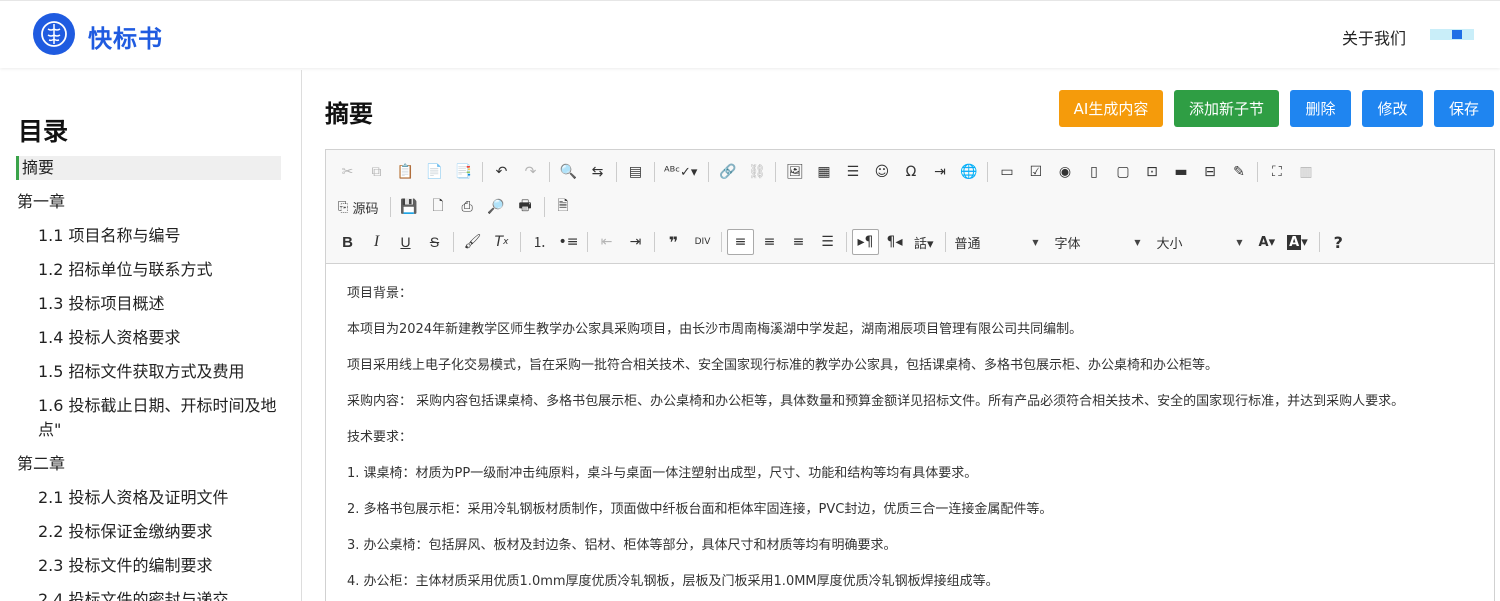  What do you see at coordinates (881, 172) in the screenshot?
I see `smiley-icon: ☺` at bounding box center [881, 172].